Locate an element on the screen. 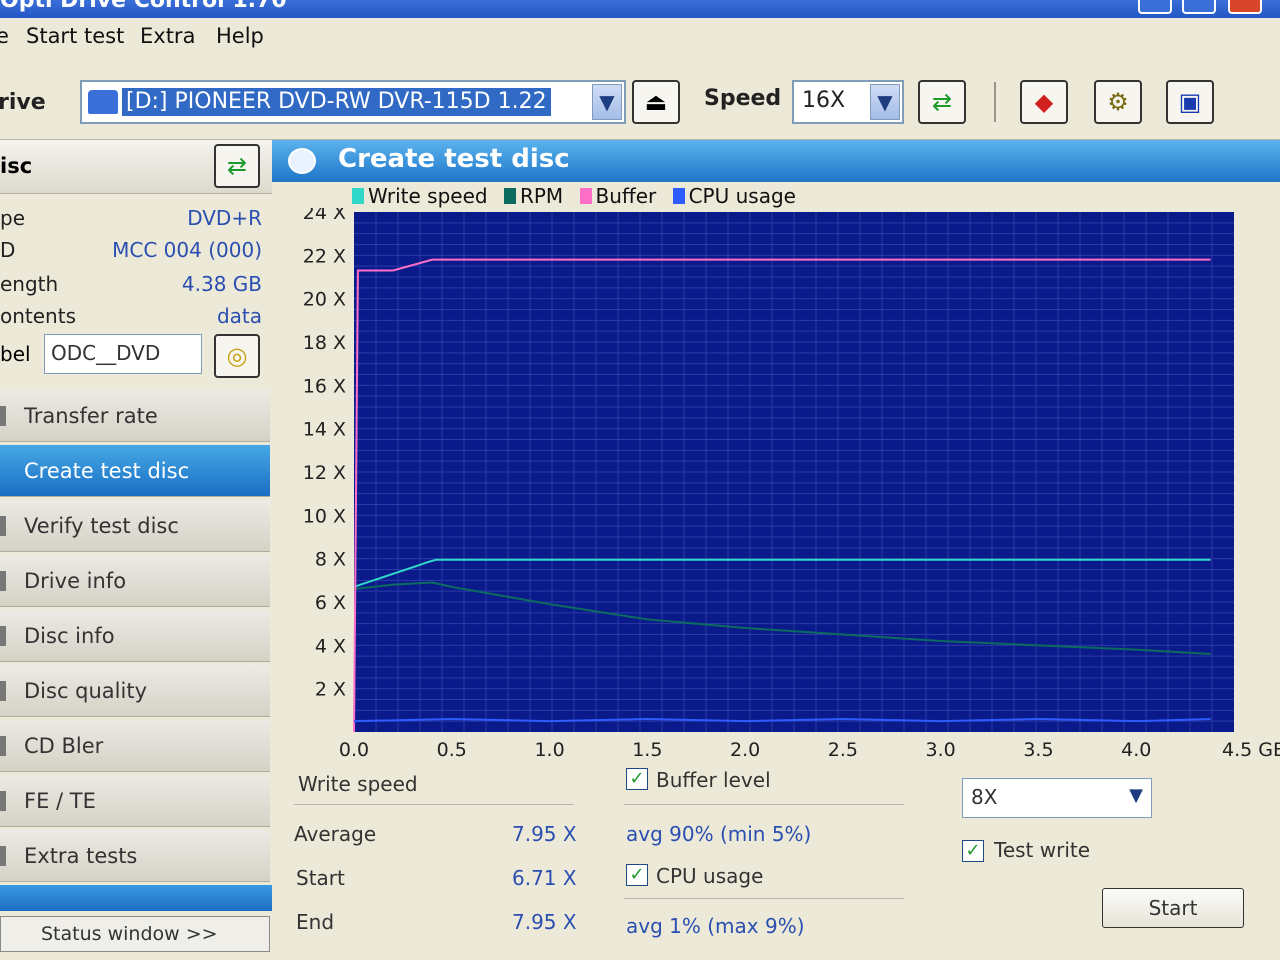 The height and width of the screenshot is (960, 1280). disc-contents-key: ontents is located at coordinates (38, 316).